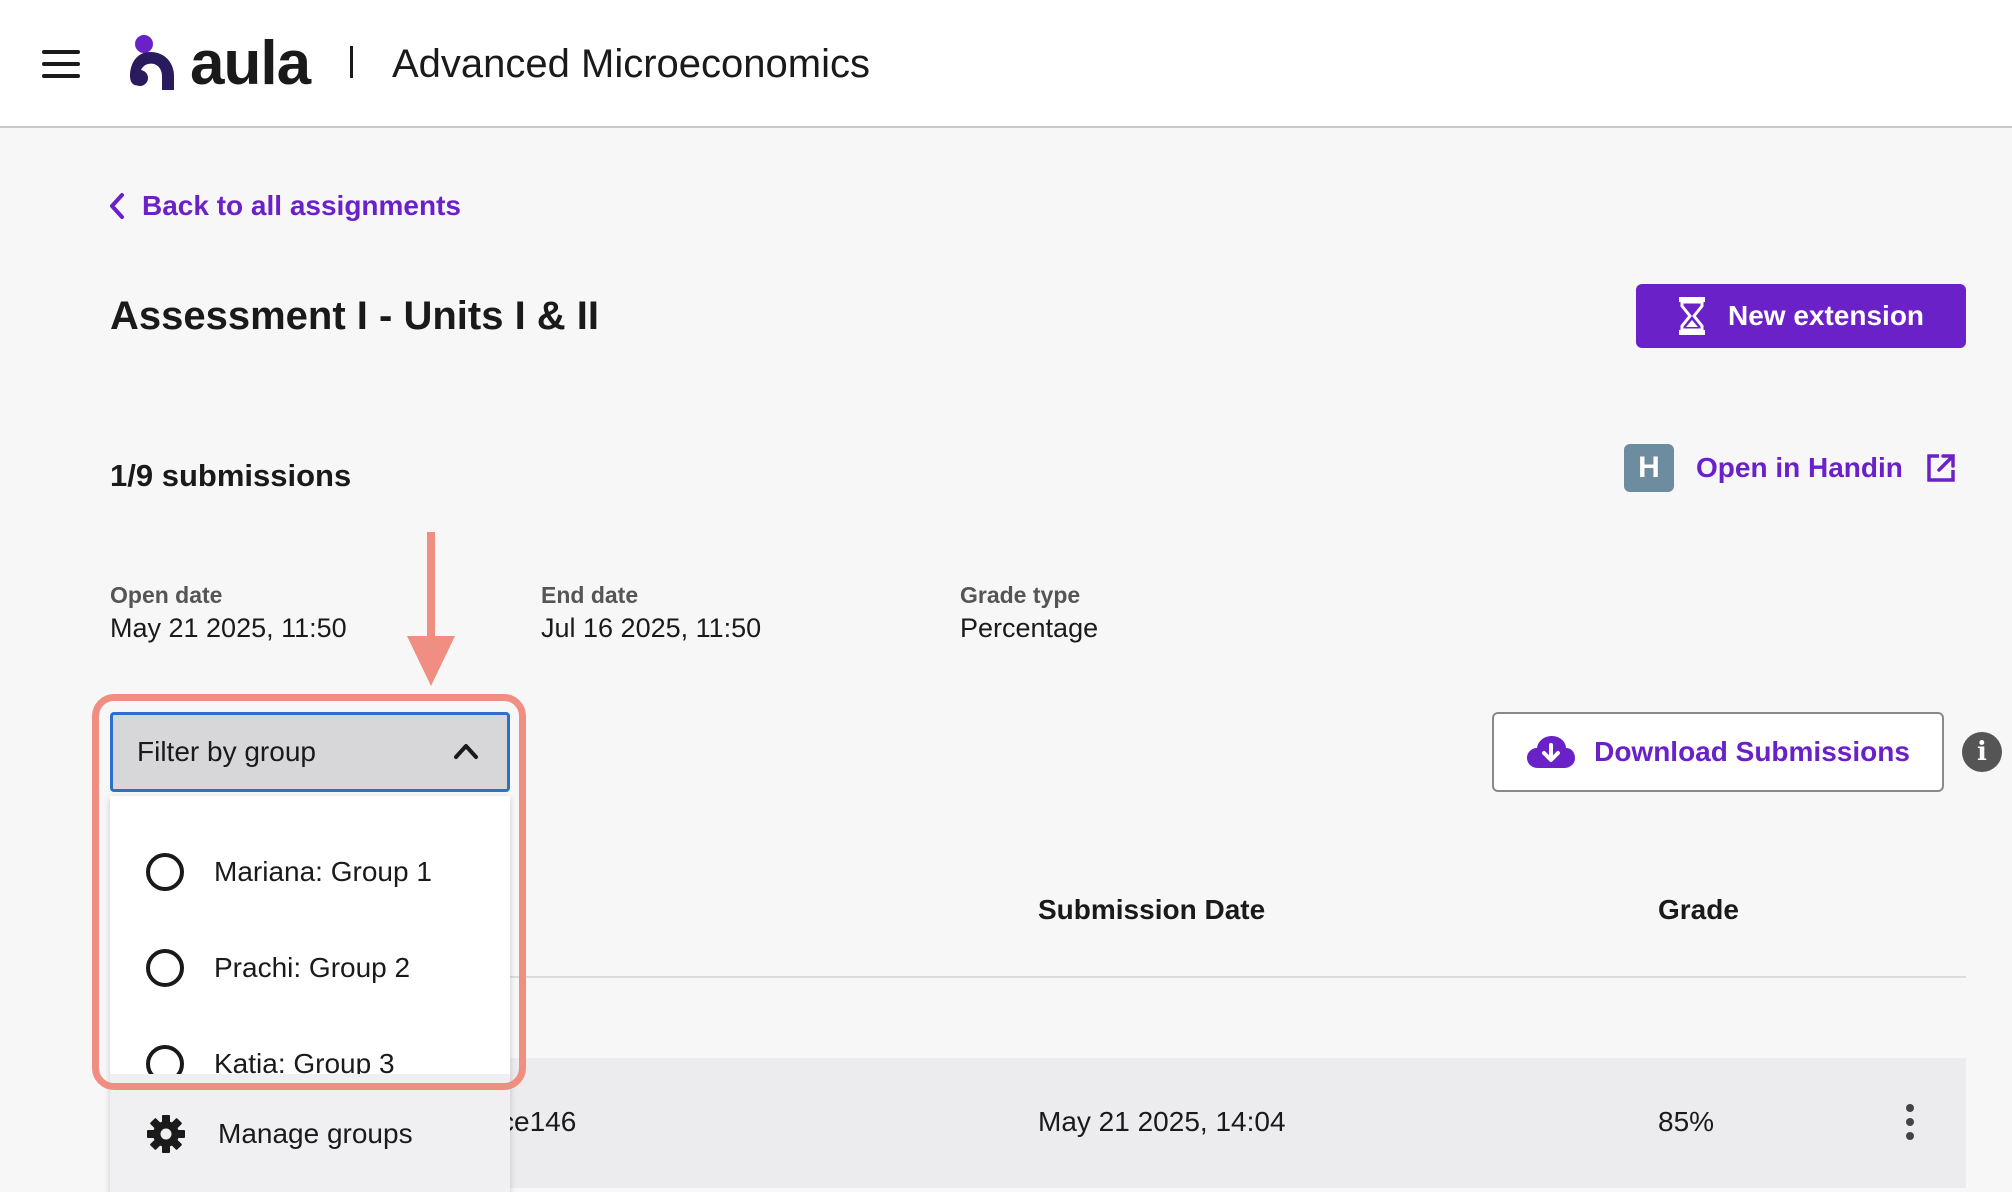 This screenshot has height=1192, width=2012. I want to click on open-in-handin-link: H Open in Handin, so click(1790, 468).